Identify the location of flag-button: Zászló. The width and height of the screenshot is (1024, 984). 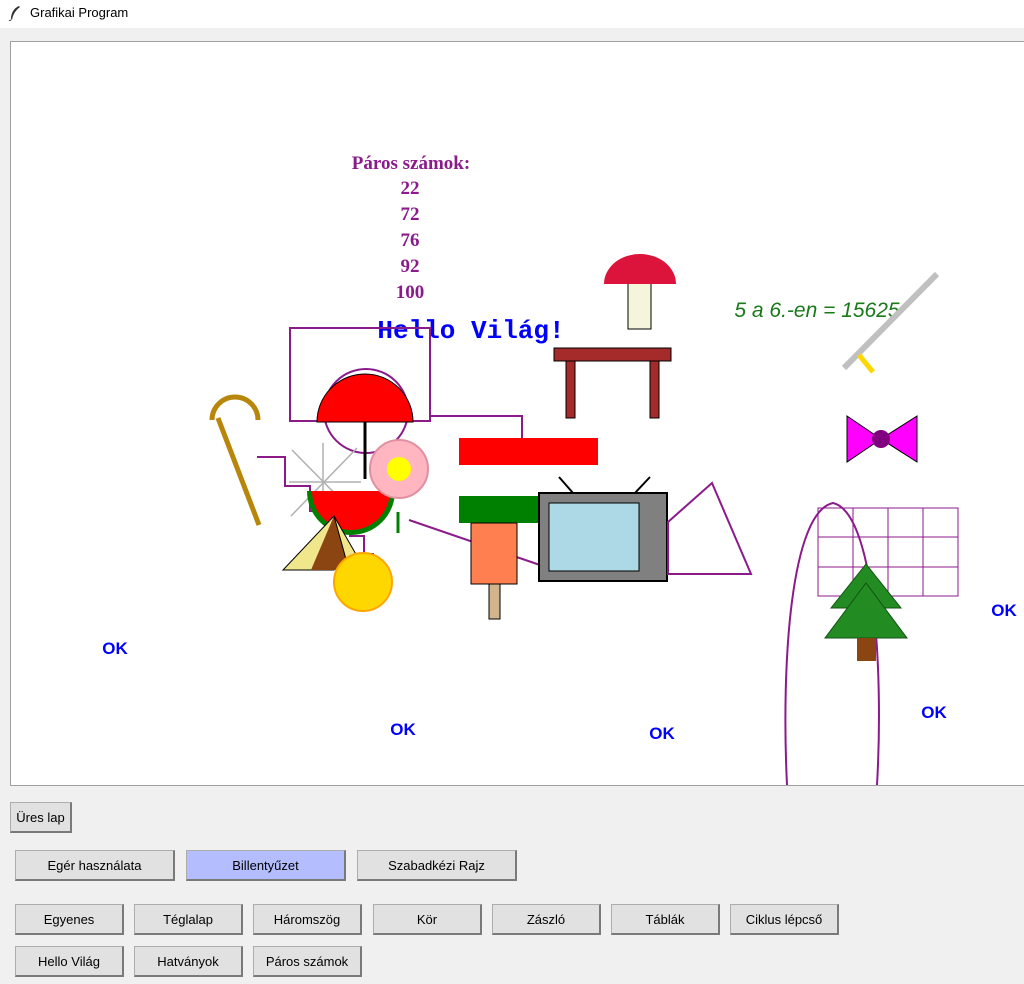
(546, 919).